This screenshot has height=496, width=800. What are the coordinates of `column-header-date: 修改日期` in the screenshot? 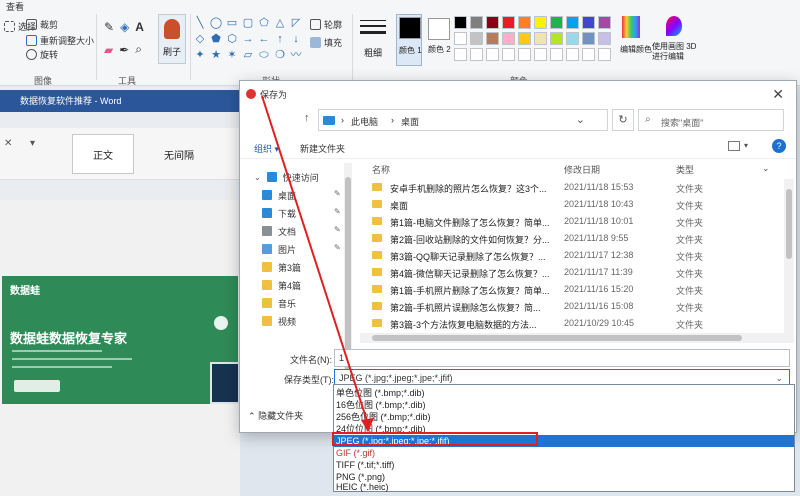 It's located at (582, 169).